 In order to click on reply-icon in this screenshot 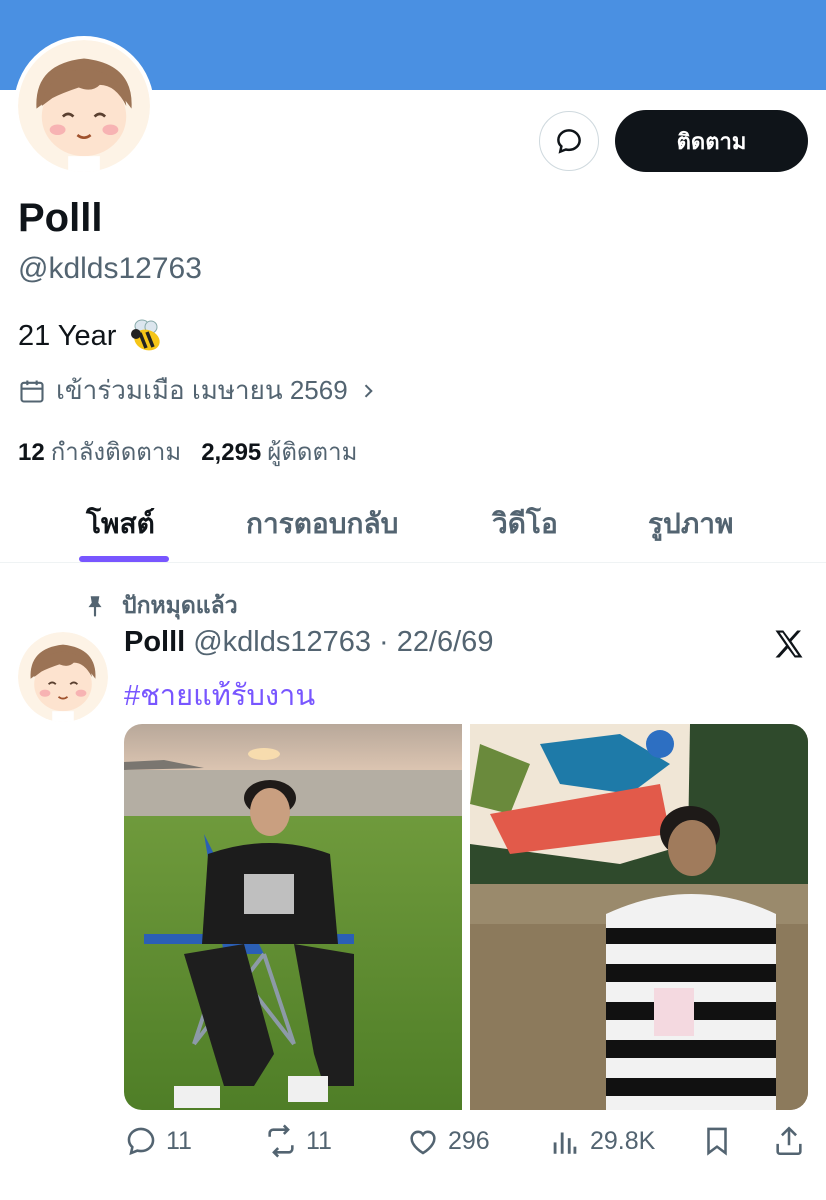, I will do `click(141, 1141)`.